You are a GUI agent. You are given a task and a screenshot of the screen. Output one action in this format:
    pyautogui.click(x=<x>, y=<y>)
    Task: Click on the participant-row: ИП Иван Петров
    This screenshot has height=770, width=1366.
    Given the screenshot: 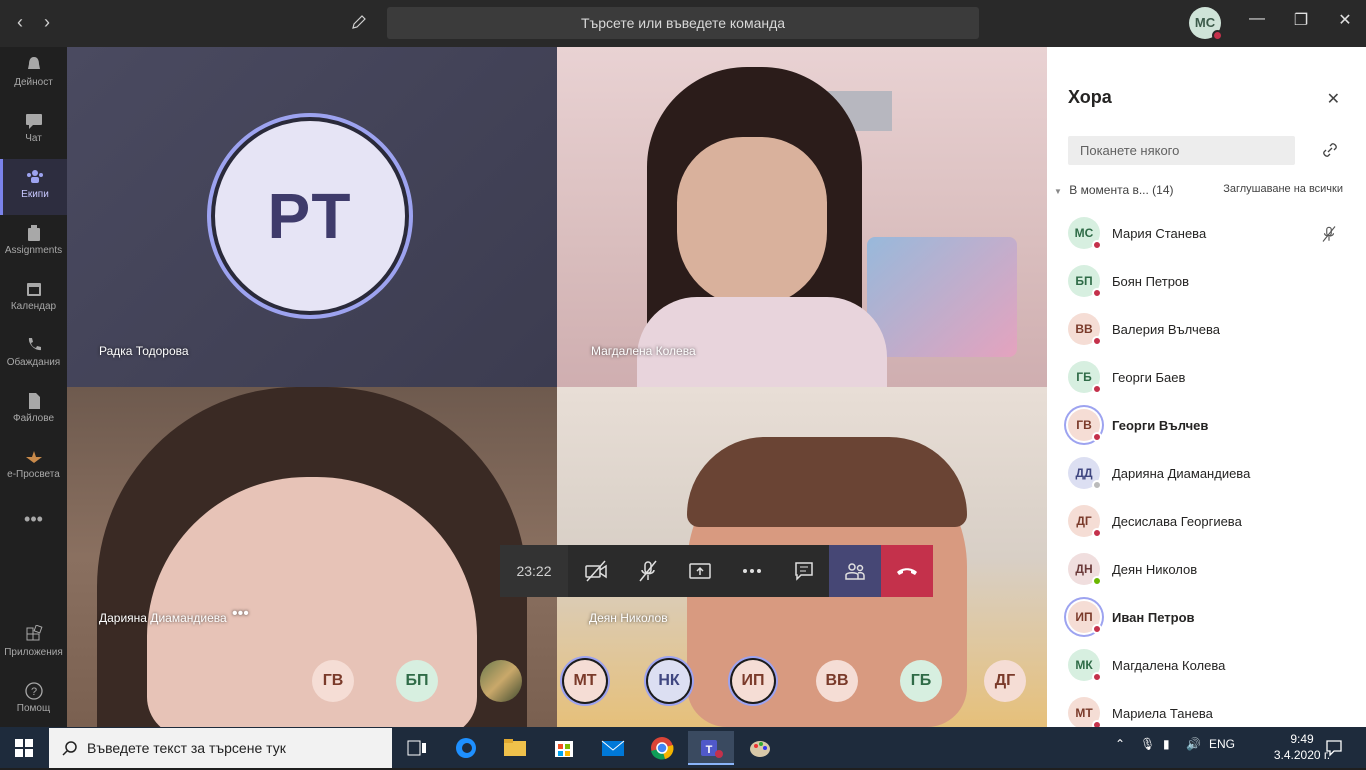 What is the action you would take?
    pyautogui.click(x=1213, y=619)
    